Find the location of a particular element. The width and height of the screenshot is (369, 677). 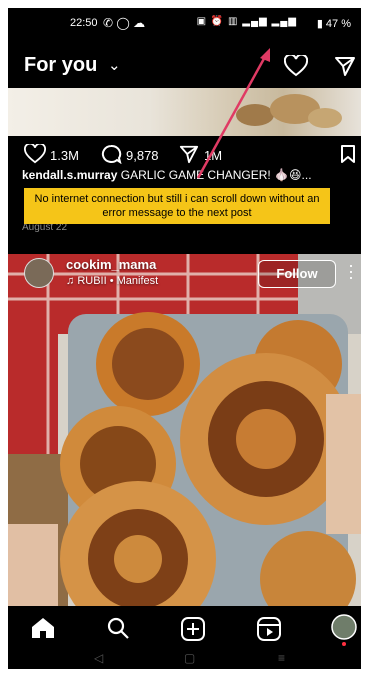

music-label: RUBII • Manifest is located at coordinates (118, 281).